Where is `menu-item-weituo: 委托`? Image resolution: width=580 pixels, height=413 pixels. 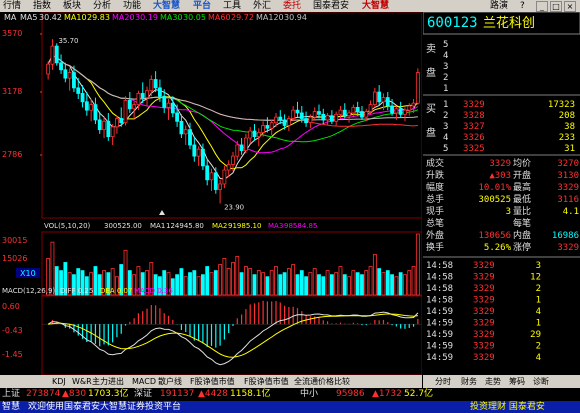
menu-item-weituo: 委托 is located at coordinates (292, 6).